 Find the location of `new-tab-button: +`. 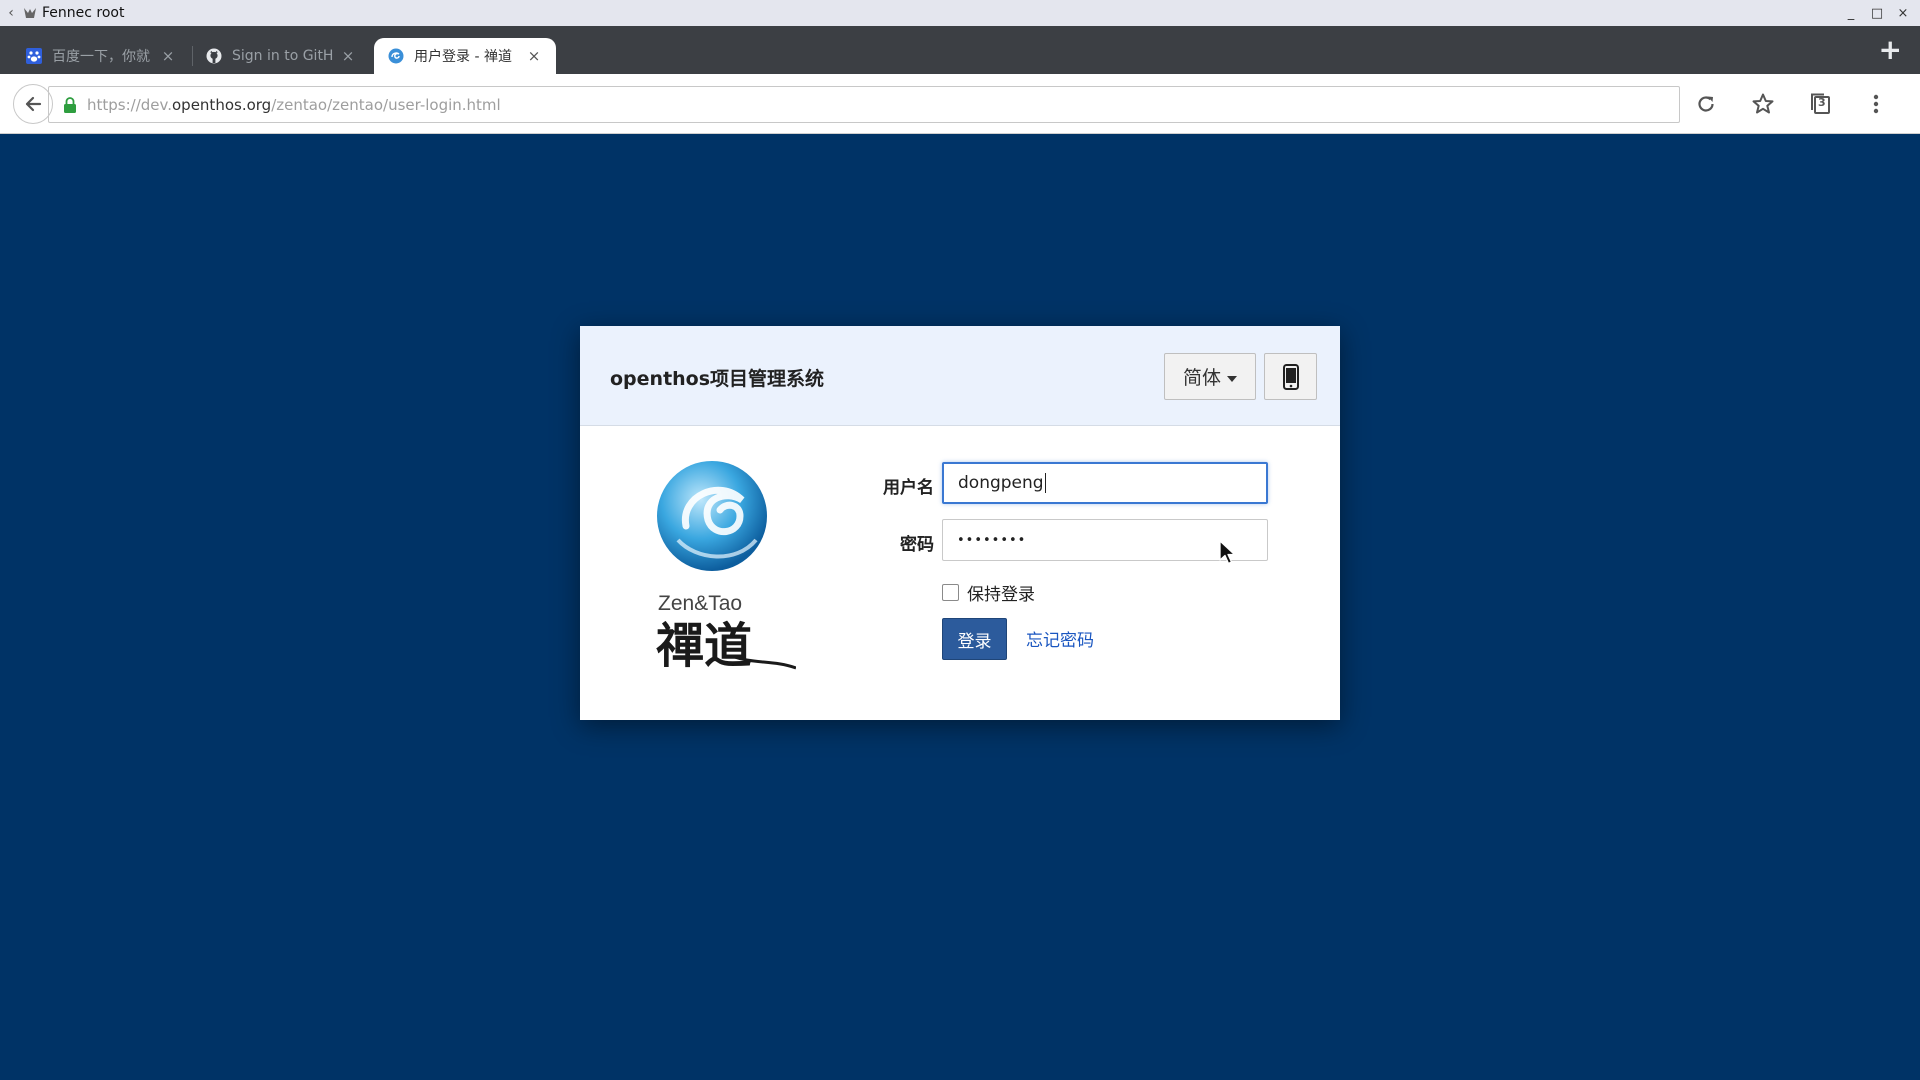

new-tab-button: + is located at coordinates (1890, 50).